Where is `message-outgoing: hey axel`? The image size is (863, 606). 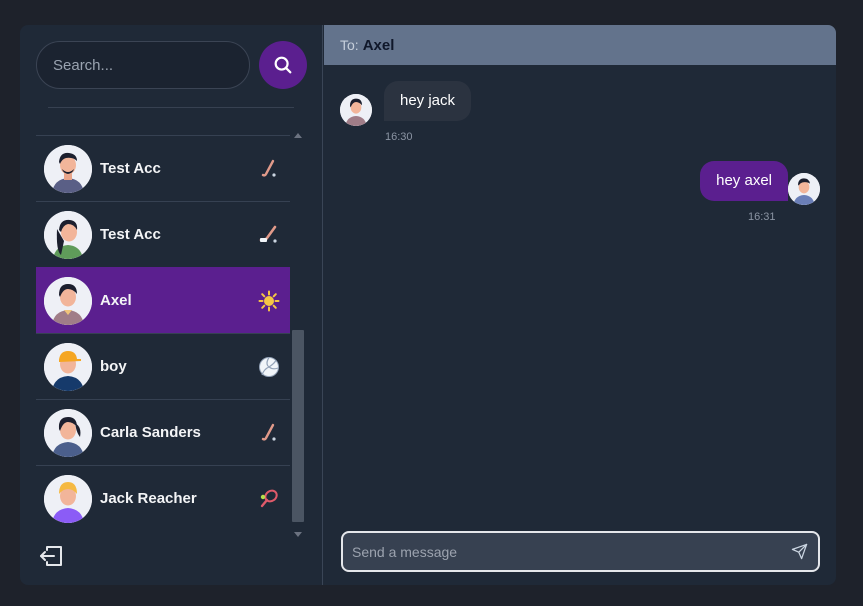 message-outgoing: hey axel is located at coordinates (744, 181).